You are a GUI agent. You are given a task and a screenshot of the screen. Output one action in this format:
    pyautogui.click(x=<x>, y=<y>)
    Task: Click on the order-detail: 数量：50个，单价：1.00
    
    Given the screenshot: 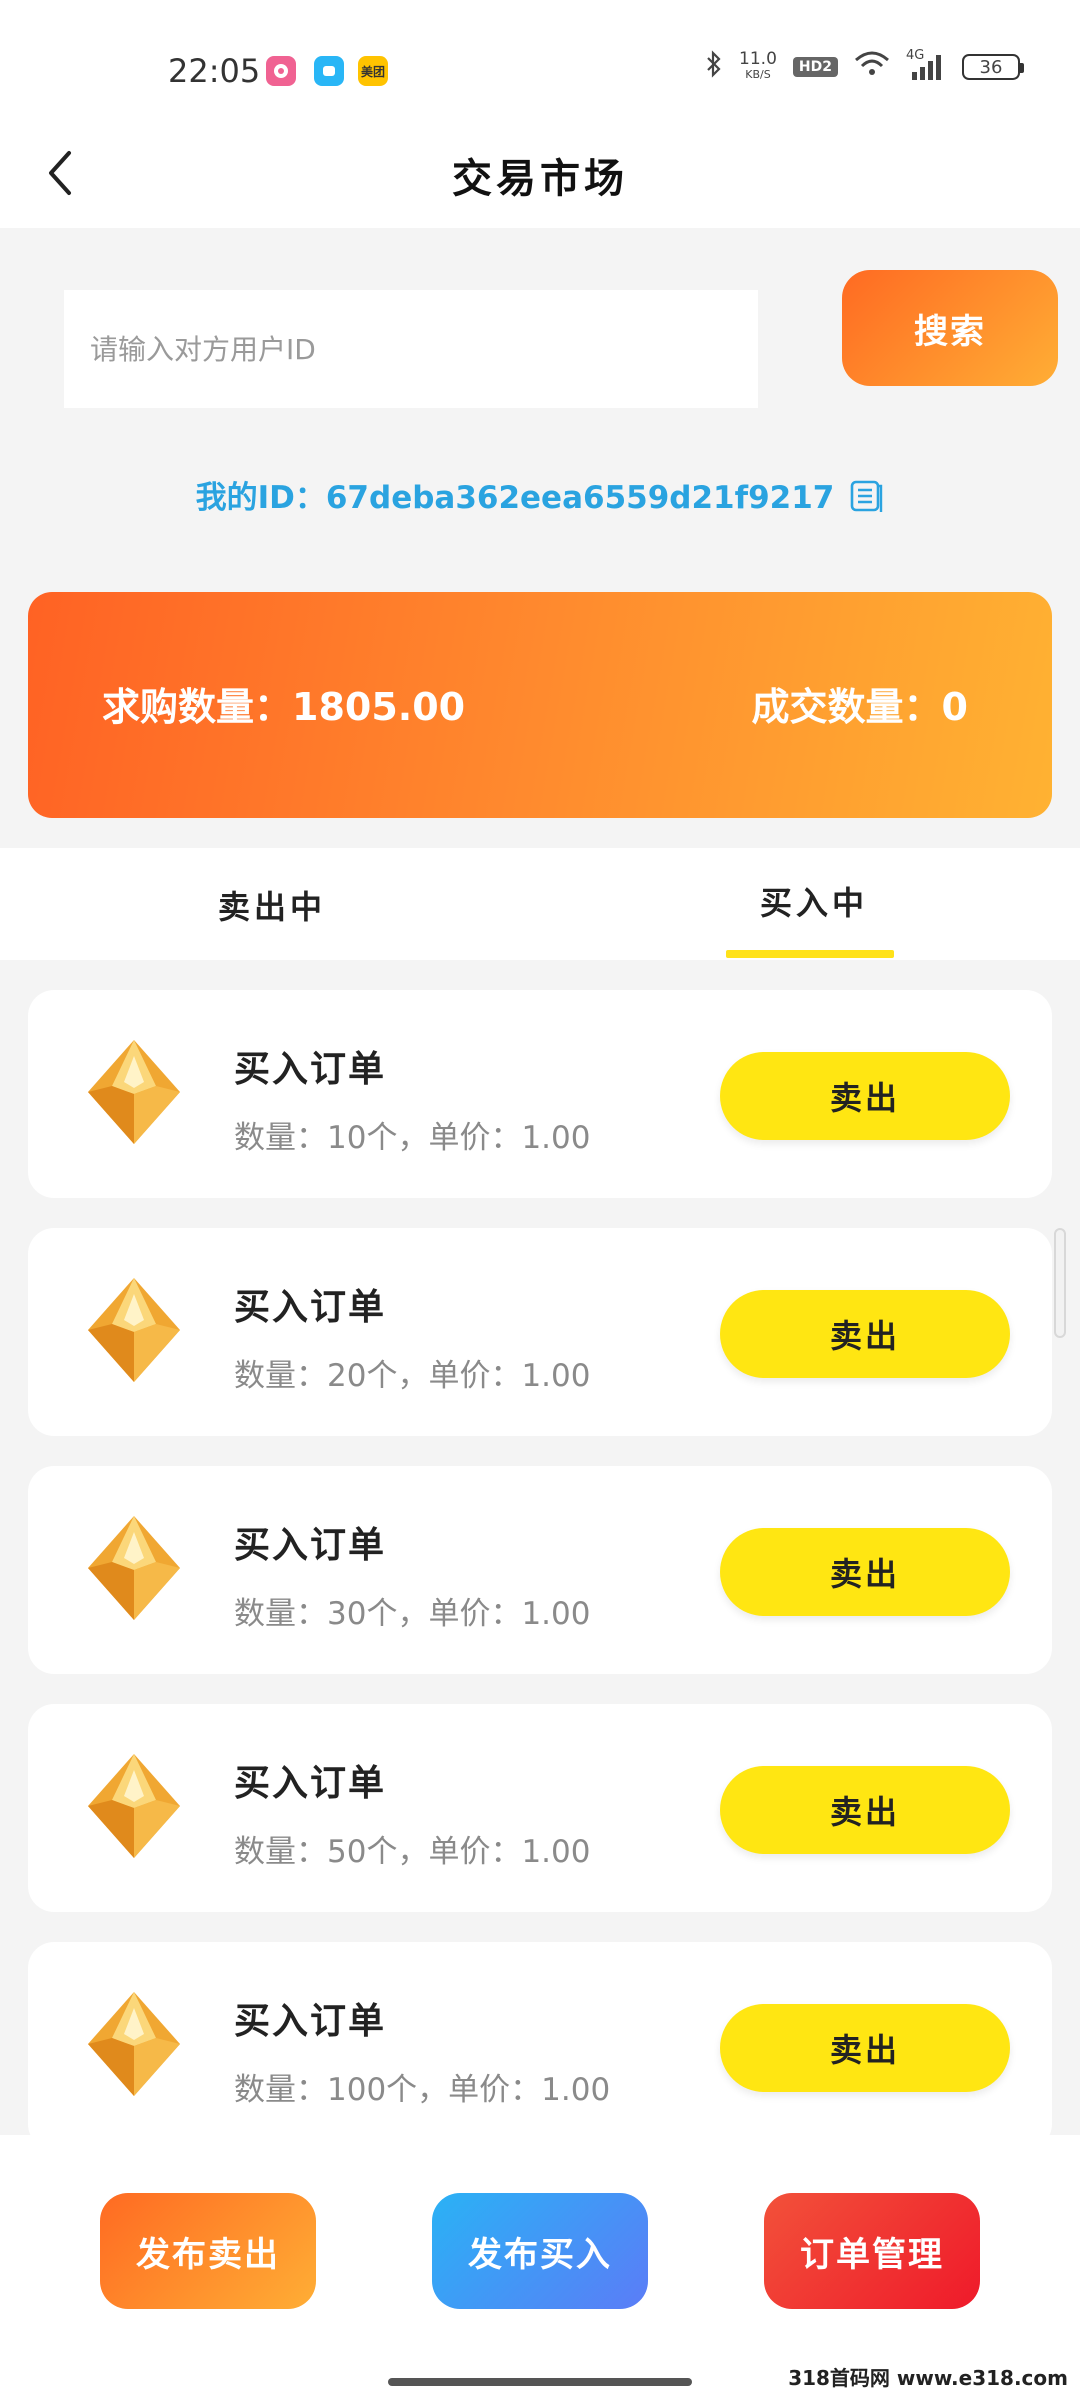 What is the action you would take?
    pyautogui.click(x=412, y=1852)
    